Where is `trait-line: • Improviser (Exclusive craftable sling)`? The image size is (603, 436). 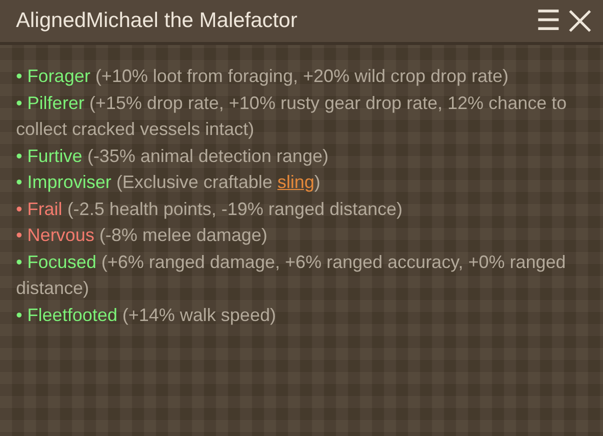
trait-line: • Improviser (Exclusive craftable sling) is located at coordinates (169, 182).